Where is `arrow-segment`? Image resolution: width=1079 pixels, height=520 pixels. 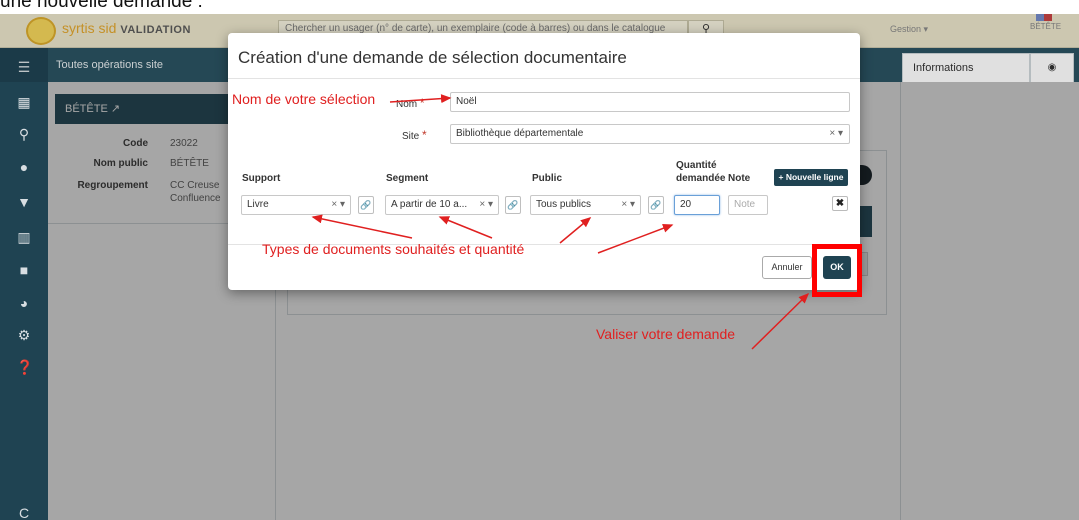 arrow-segment is located at coordinates (465, 227).